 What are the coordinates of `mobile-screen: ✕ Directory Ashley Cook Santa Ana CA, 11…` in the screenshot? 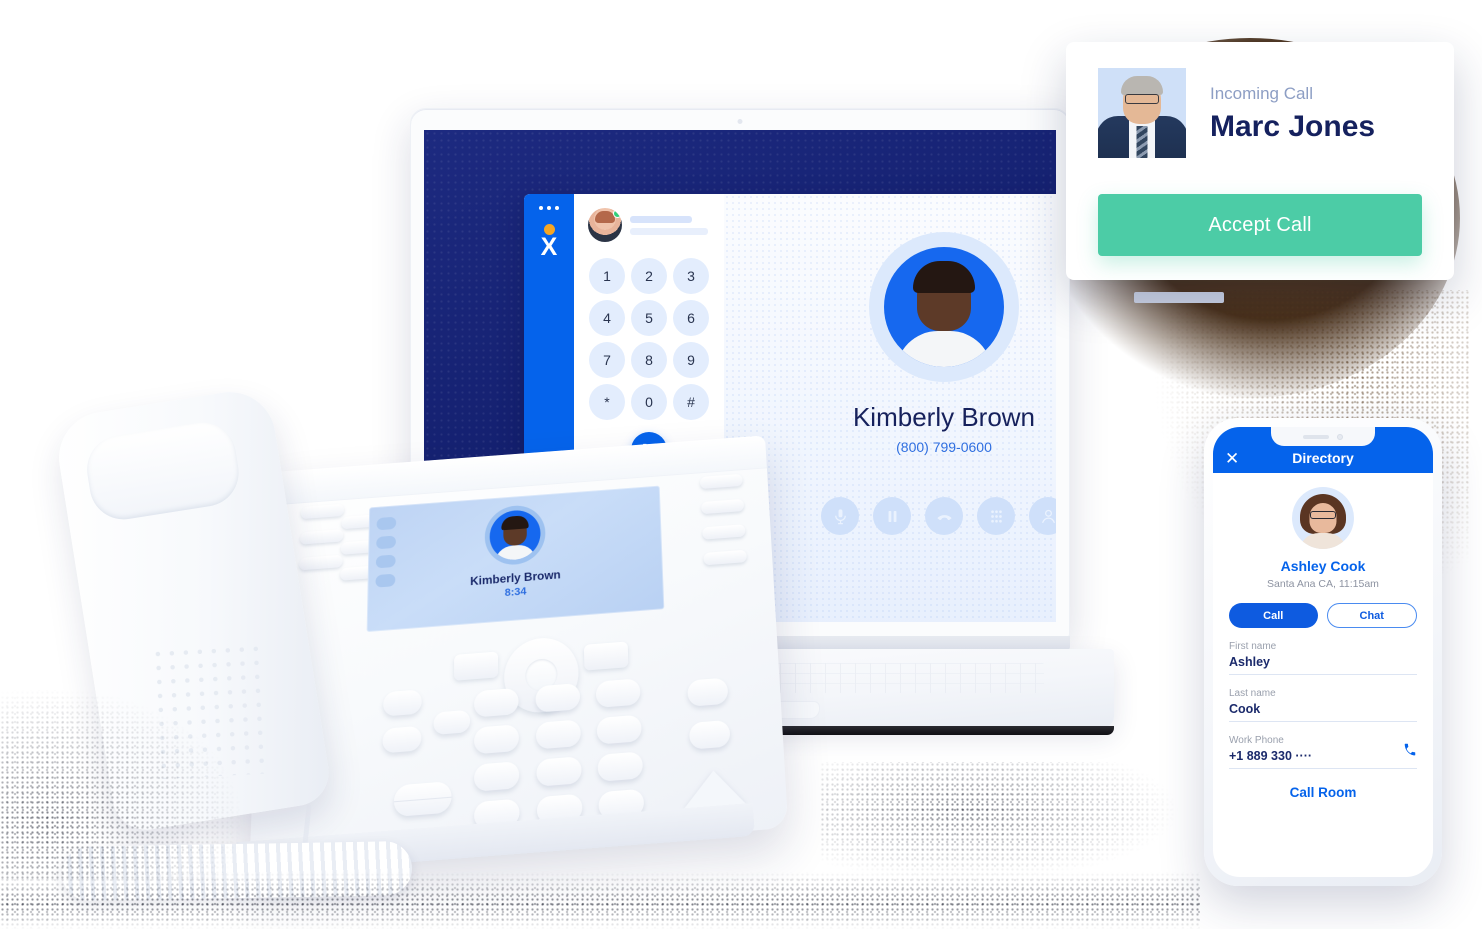 It's located at (1323, 652).